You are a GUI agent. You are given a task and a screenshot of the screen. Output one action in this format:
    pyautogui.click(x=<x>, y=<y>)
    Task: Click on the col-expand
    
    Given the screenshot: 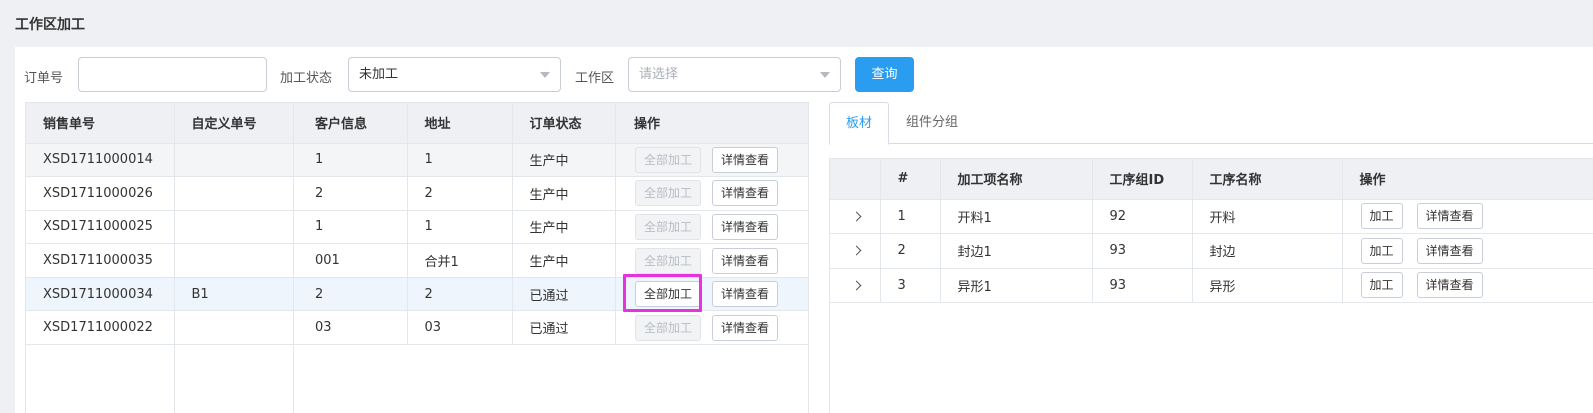 What is the action you would take?
    pyautogui.click(x=855, y=179)
    